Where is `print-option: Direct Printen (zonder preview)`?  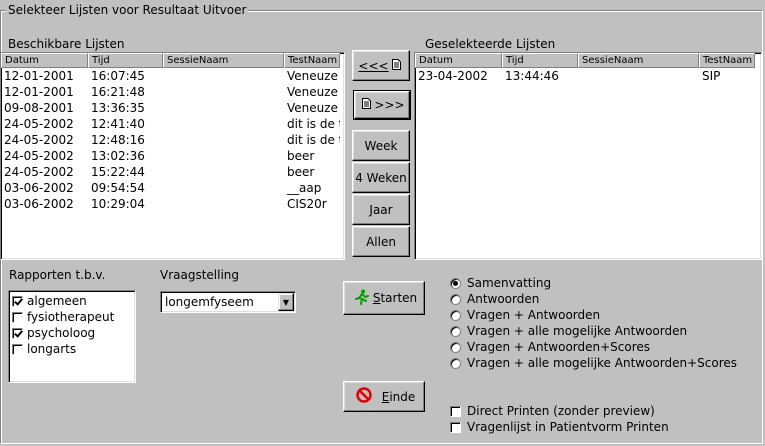
print-option: Direct Printen (zonder preview) is located at coordinates (559, 411).